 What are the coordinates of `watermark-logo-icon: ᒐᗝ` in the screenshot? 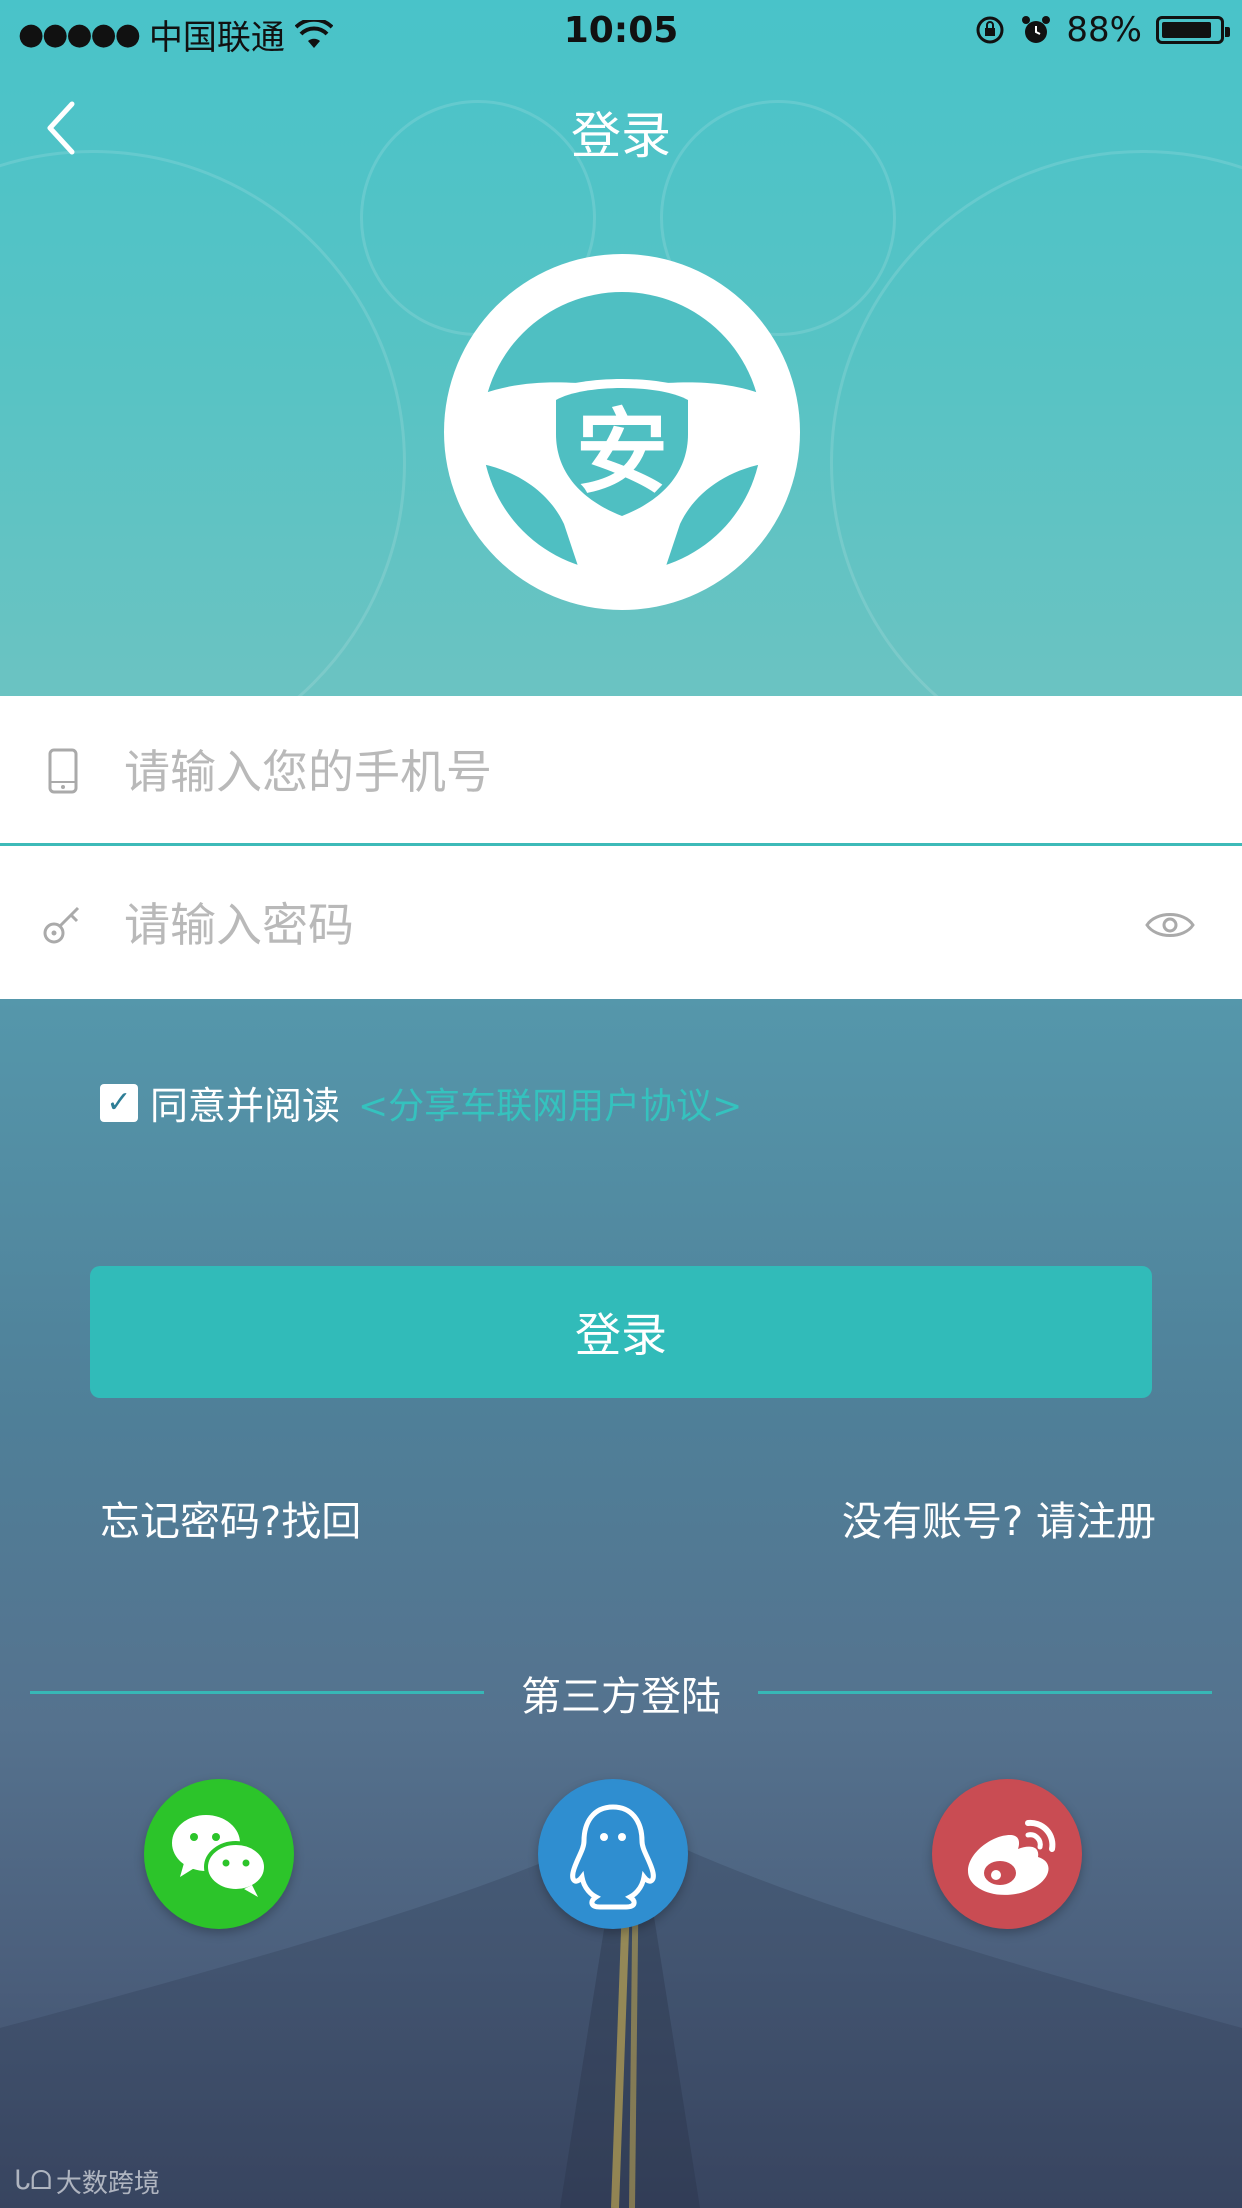 It's located at (33, 2181).